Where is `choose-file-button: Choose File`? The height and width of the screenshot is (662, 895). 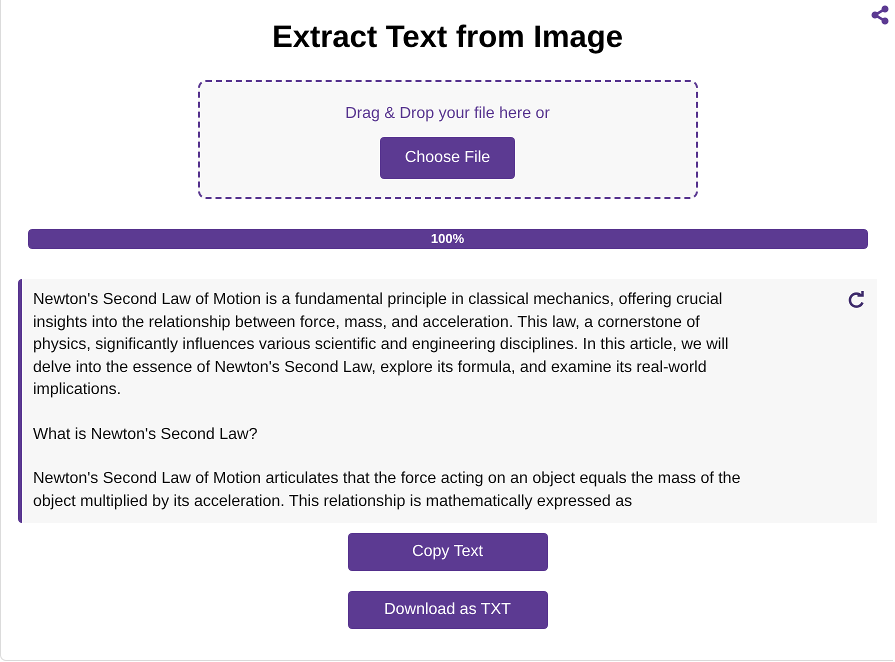
choose-file-button: Choose File is located at coordinates (447, 158).